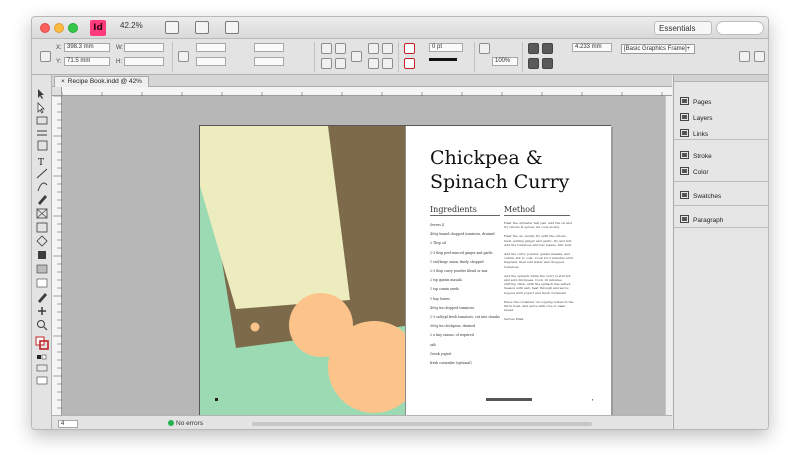 This screenshot has width=800, height=472. Describe the element at coordinates (269, 61) in the screenshot. I see `shear-field` at that location.